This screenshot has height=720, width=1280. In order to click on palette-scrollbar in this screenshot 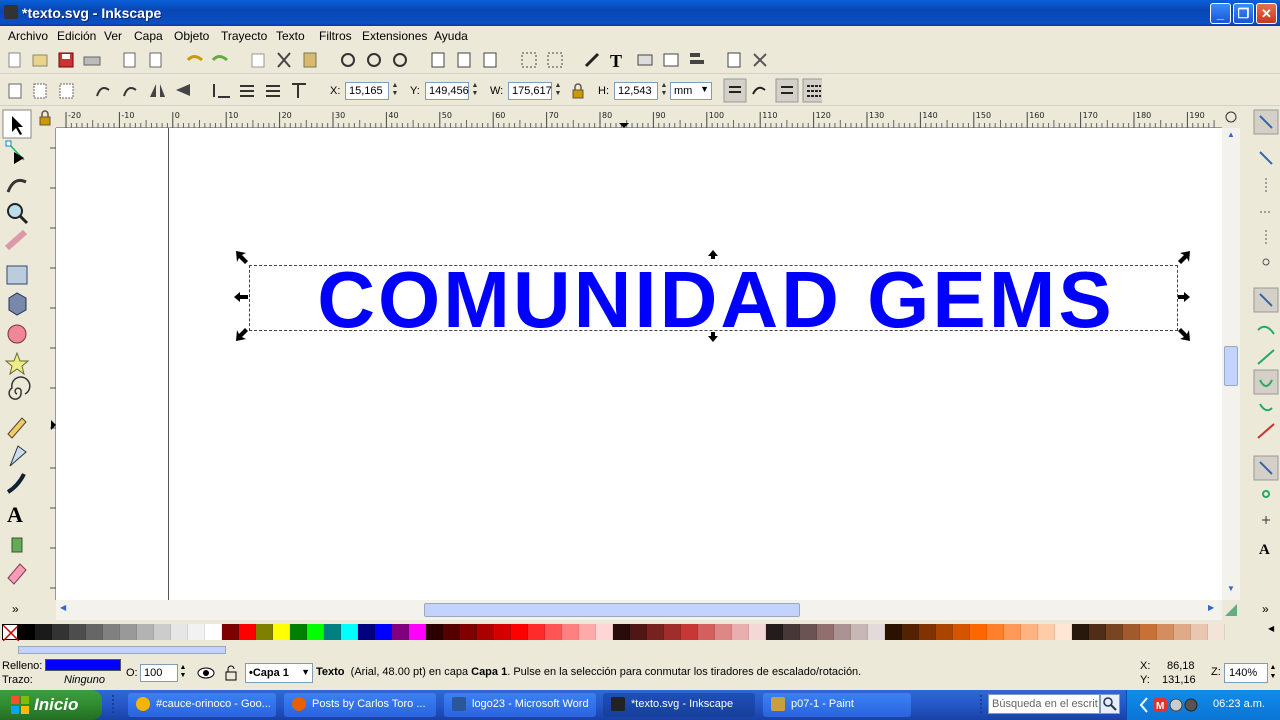, I will do `click(640, 650)`.